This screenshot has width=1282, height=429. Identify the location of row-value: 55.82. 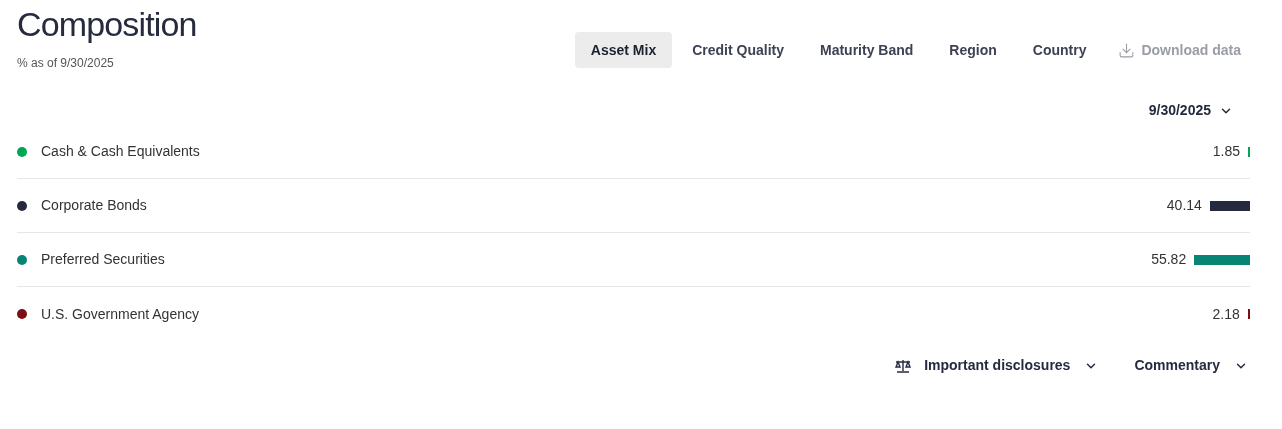
(1169, 259).